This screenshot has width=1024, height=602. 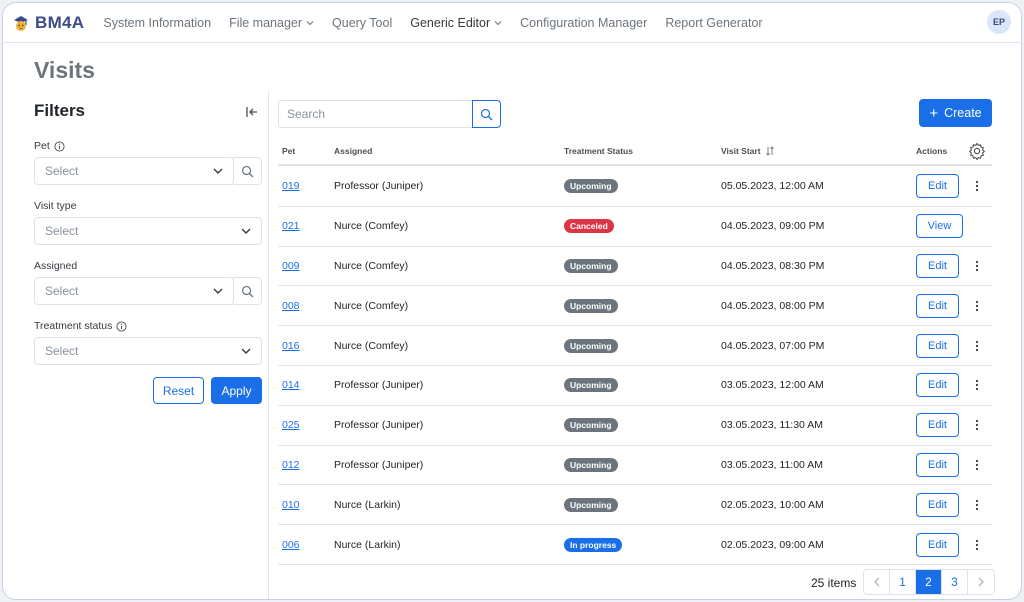 I want to click on view-button: View, so click(x=939, y=226).